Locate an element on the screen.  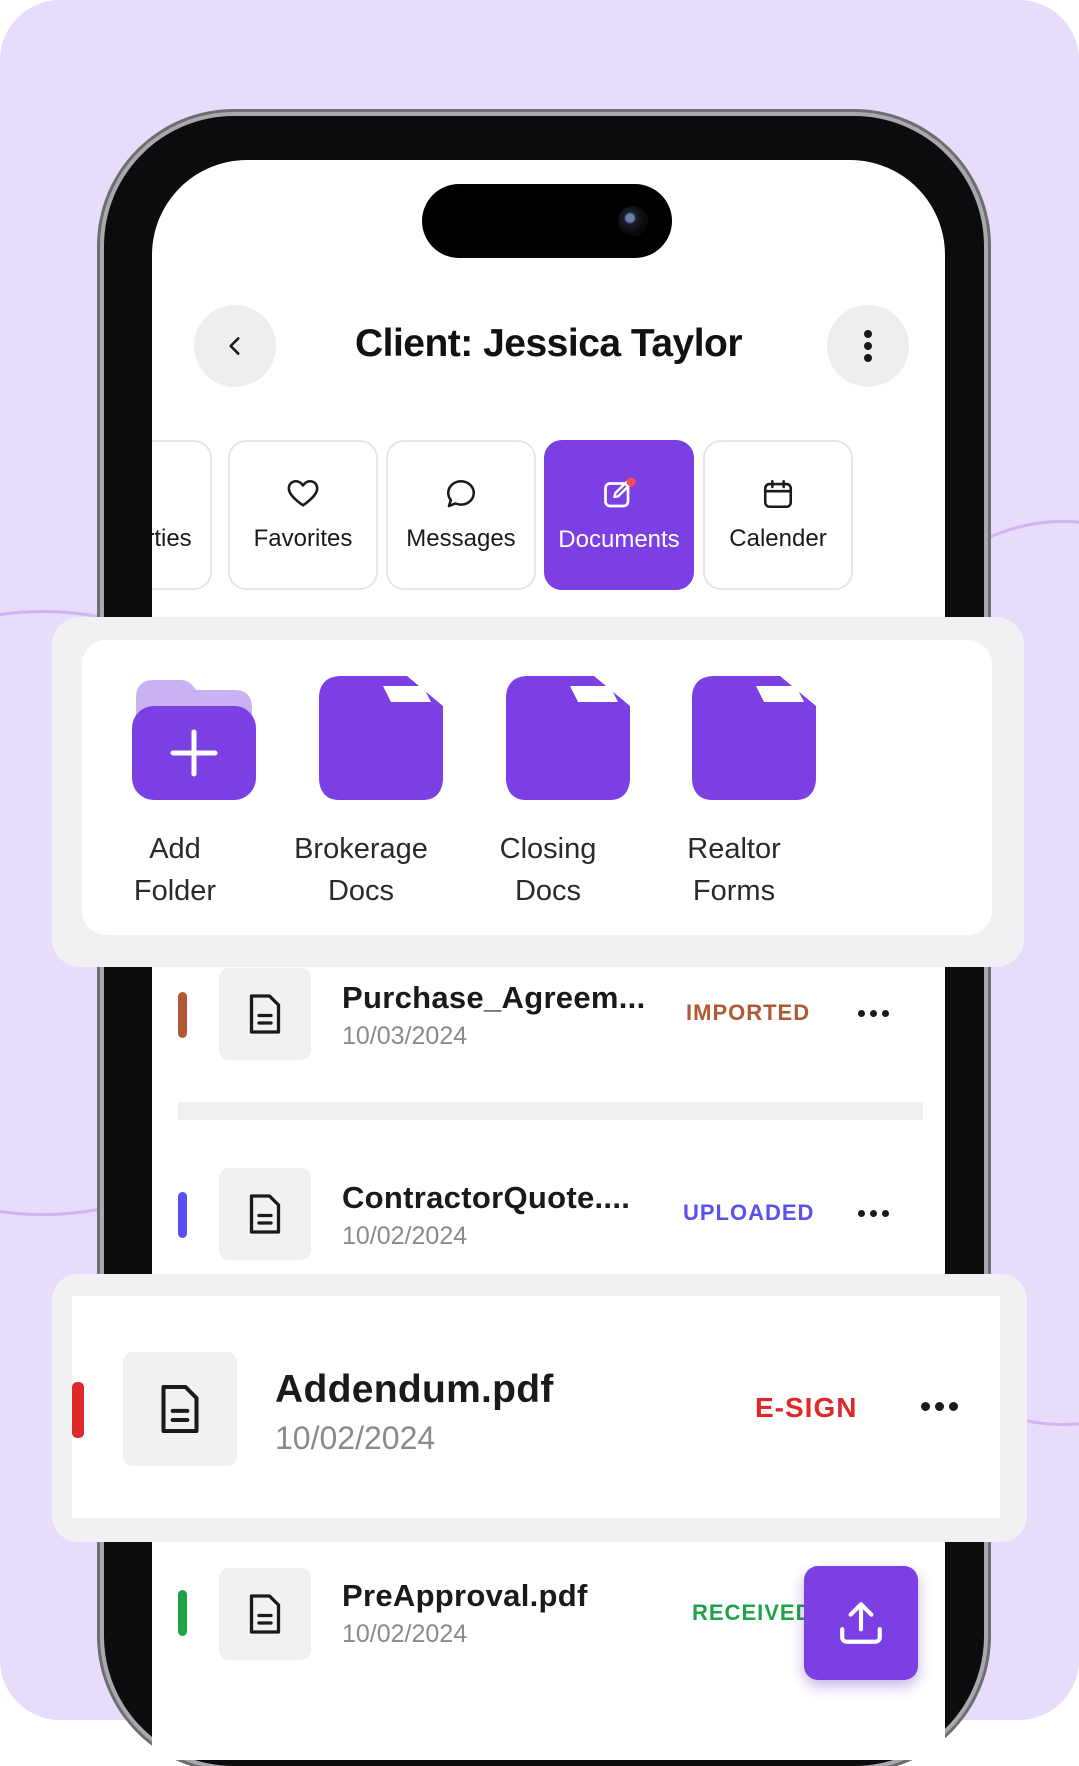
document-row: ContractorQuote.... 10/02/2024 UPLOADED is located at coordinates (550, 1209).